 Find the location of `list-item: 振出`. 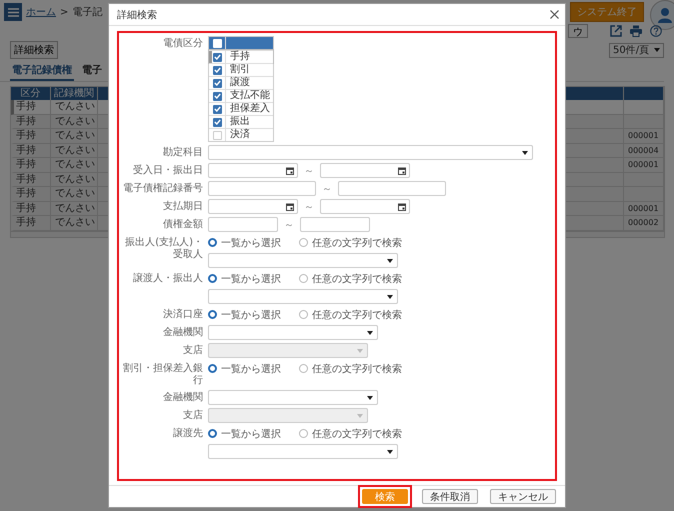

list-item: 振出 is located at coordinates (241, 121).